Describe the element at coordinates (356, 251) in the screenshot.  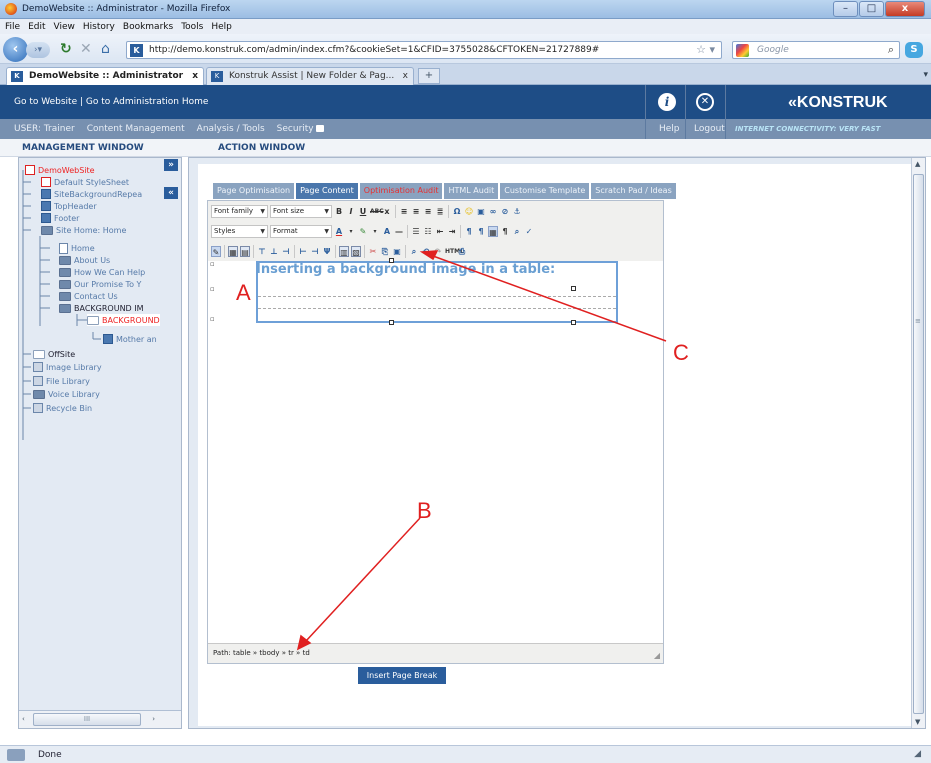
I see `merge-cells-icon: ▧` at that location.